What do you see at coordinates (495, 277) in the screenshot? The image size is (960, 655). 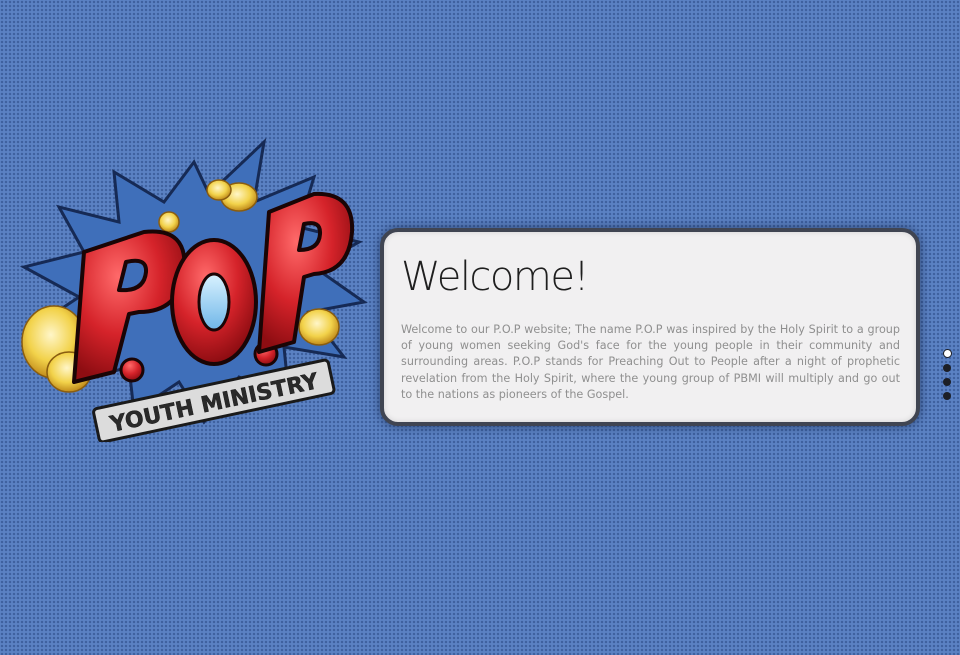 I see `welcome-title: Welcome!` at bounding box center [495, 277].